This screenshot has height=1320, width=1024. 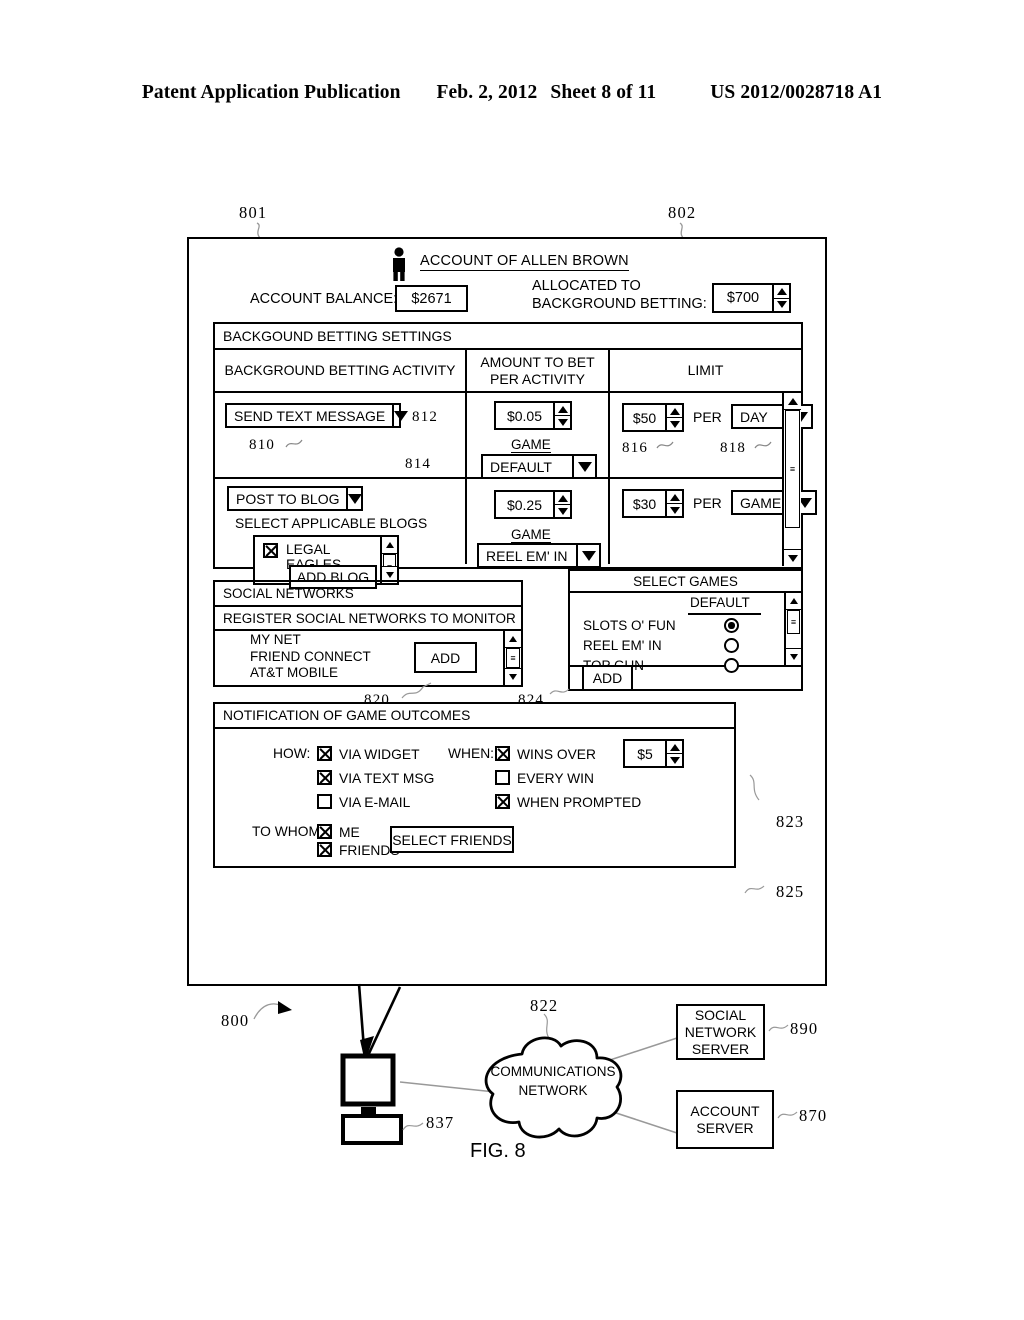 What do you see at coordinates (358, 850) in the screenshot?
I see `to-whom-option-friends: FRIENDS` at bounding box center [358, 850].